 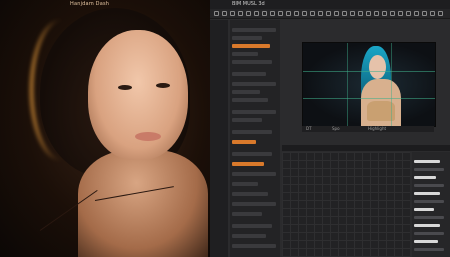 What do you see at coordinates (224, 13) in the screenshot?
I see `select-icon` at bounding box center [224, 13].